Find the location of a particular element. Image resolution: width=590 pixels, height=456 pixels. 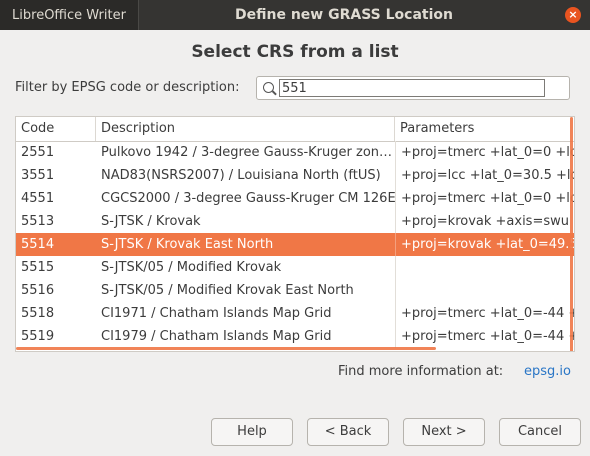

table-header: Code Description Parameters is located at coordinates (295, 129).